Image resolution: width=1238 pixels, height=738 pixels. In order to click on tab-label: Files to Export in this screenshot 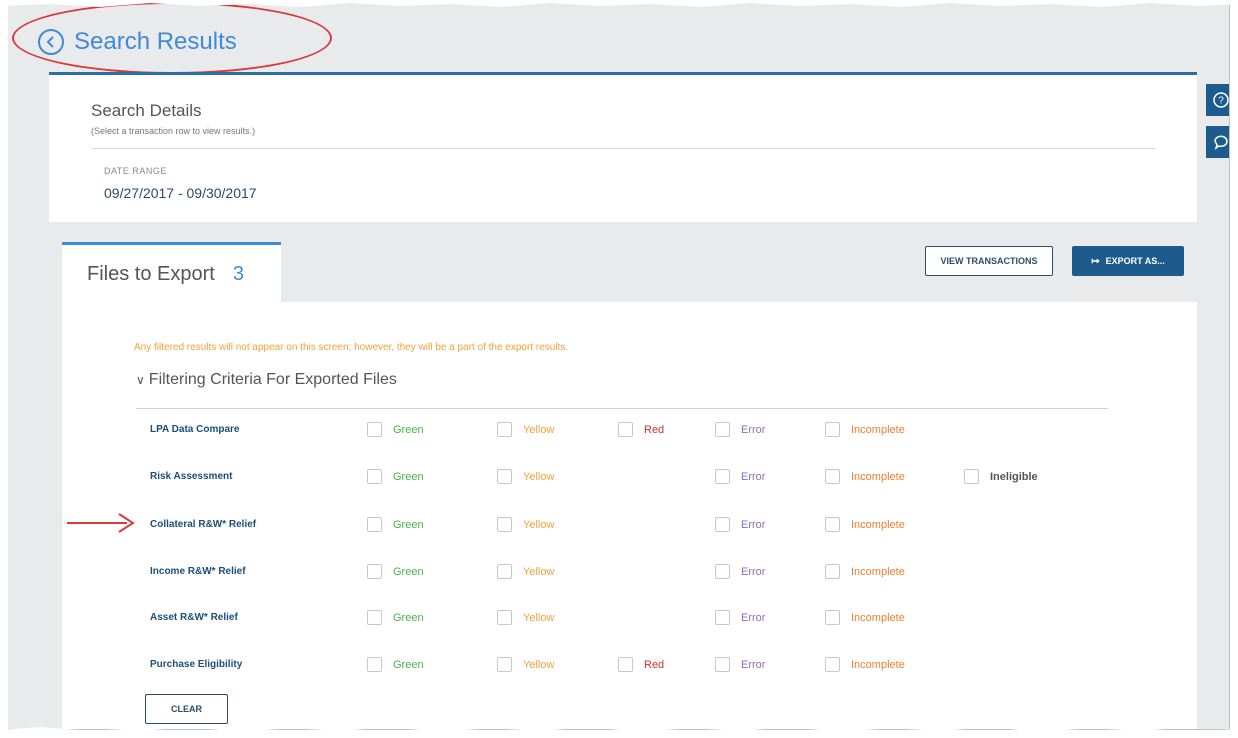, I will do `click(151, 274)`.